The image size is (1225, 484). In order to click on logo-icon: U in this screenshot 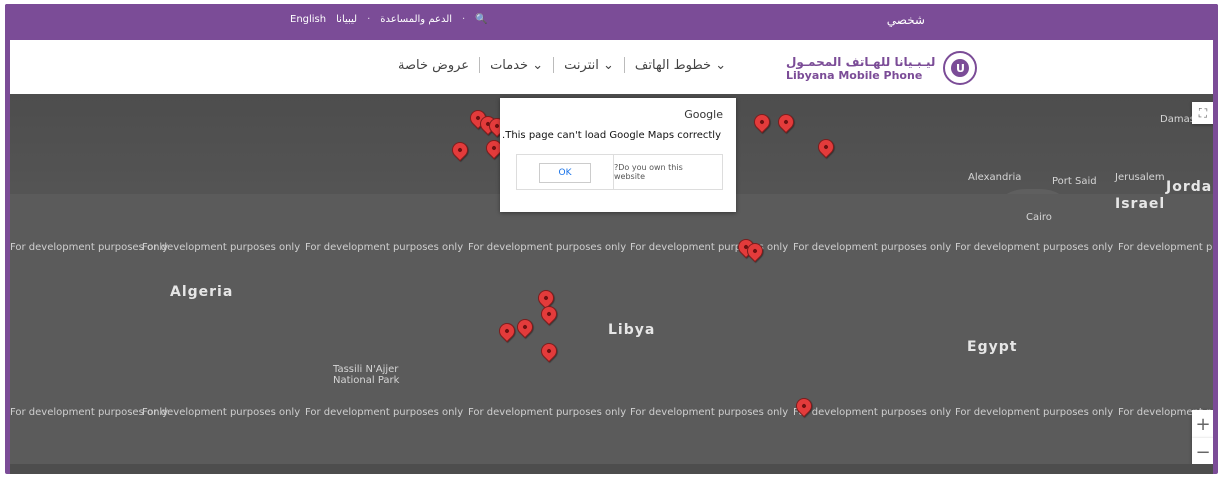, I will do `click(960, 68)`.